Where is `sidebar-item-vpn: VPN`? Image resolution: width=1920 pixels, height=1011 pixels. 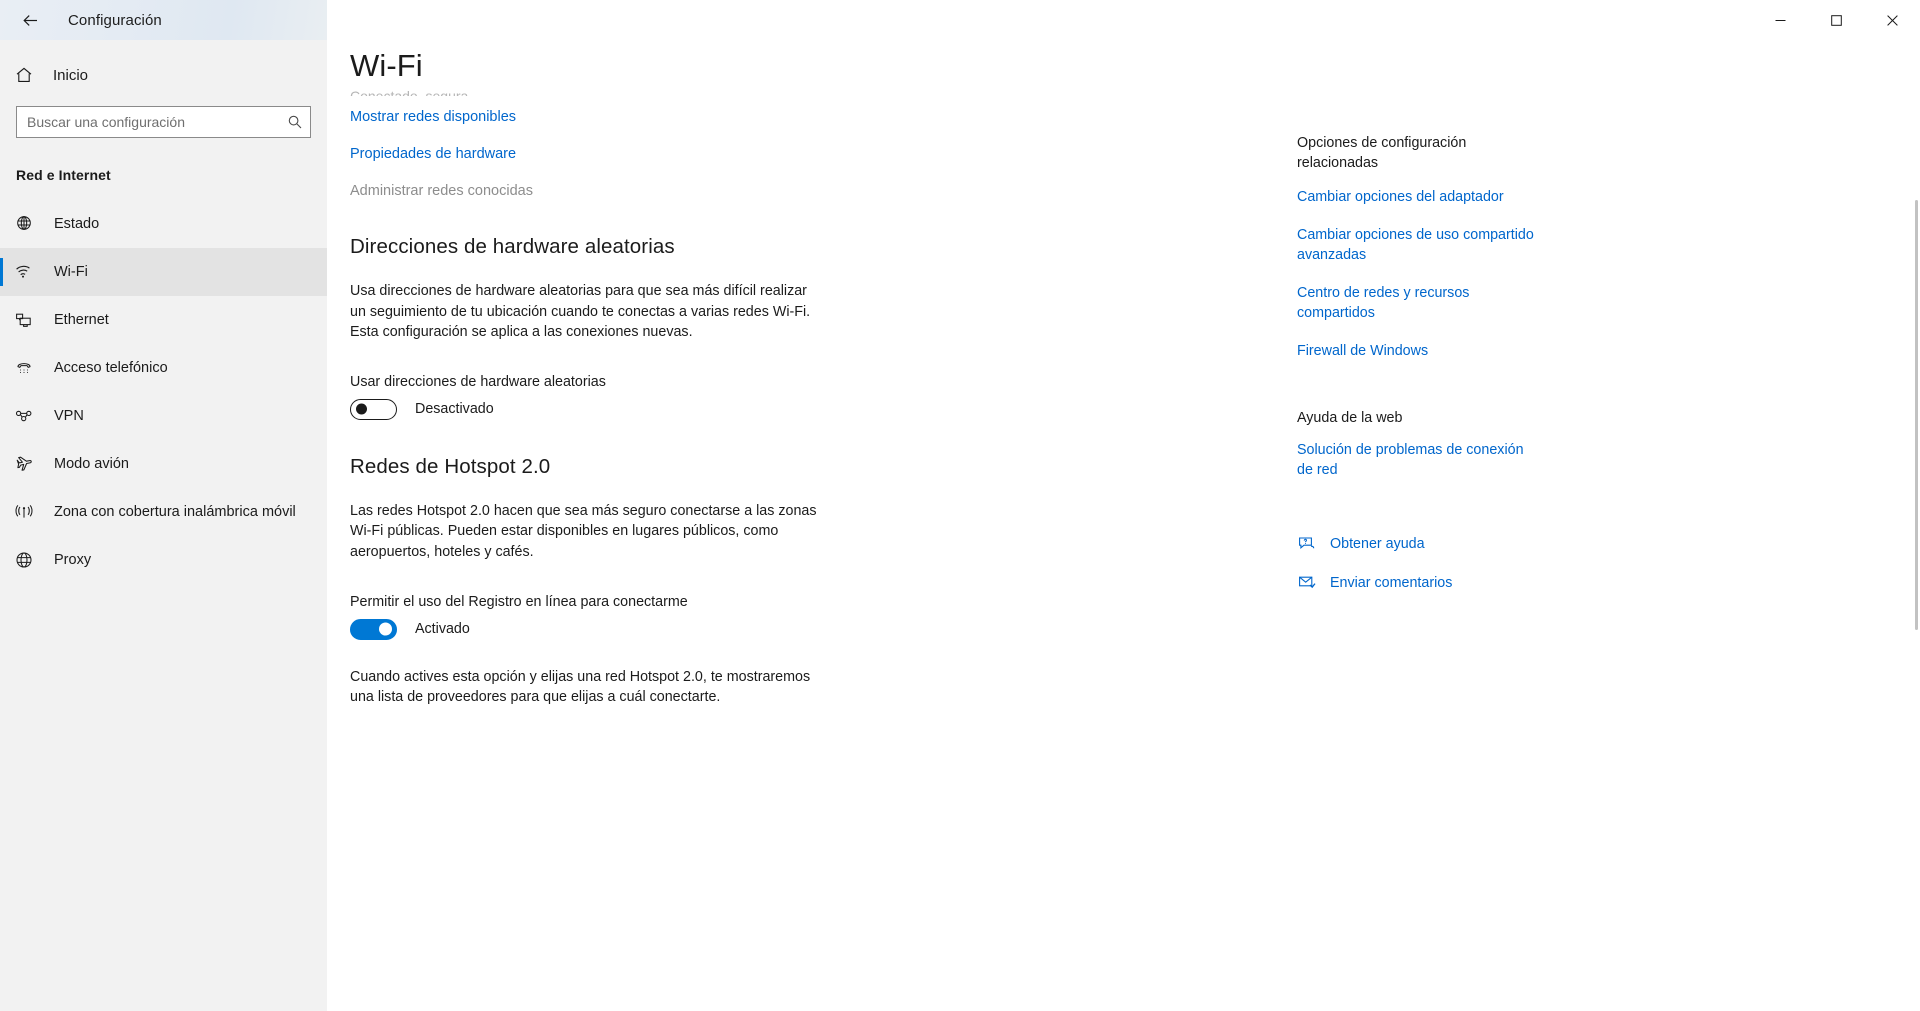 sidebar-item-vpn: VPN is located at coordinates (163, 416).